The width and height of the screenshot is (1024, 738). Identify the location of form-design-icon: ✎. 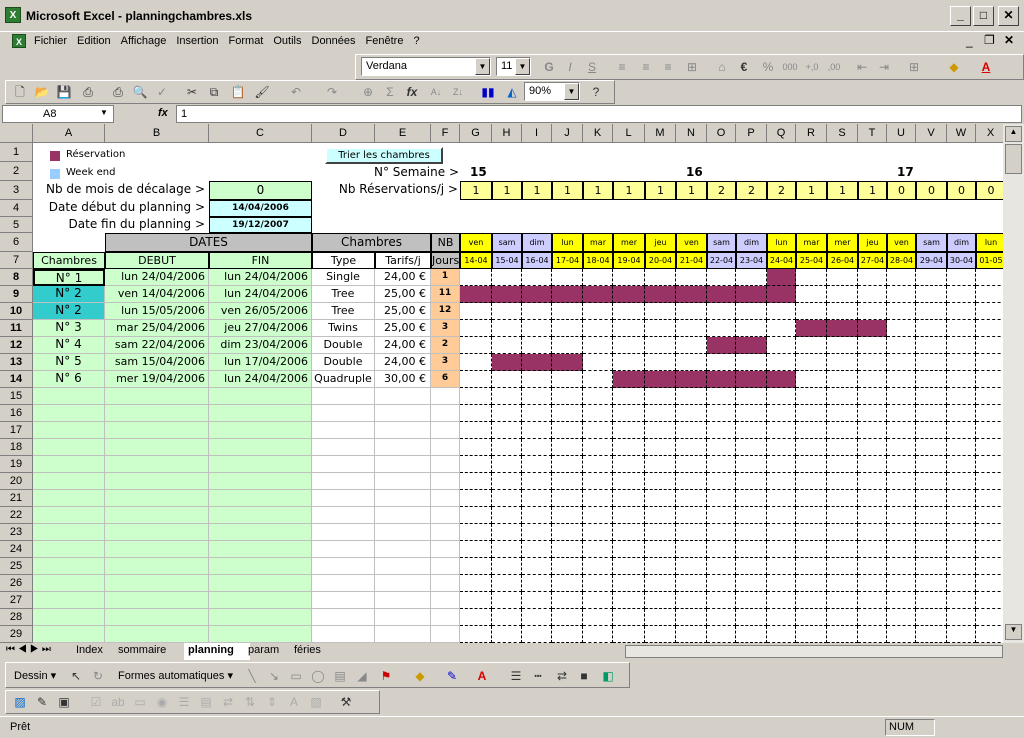
(42, 702).